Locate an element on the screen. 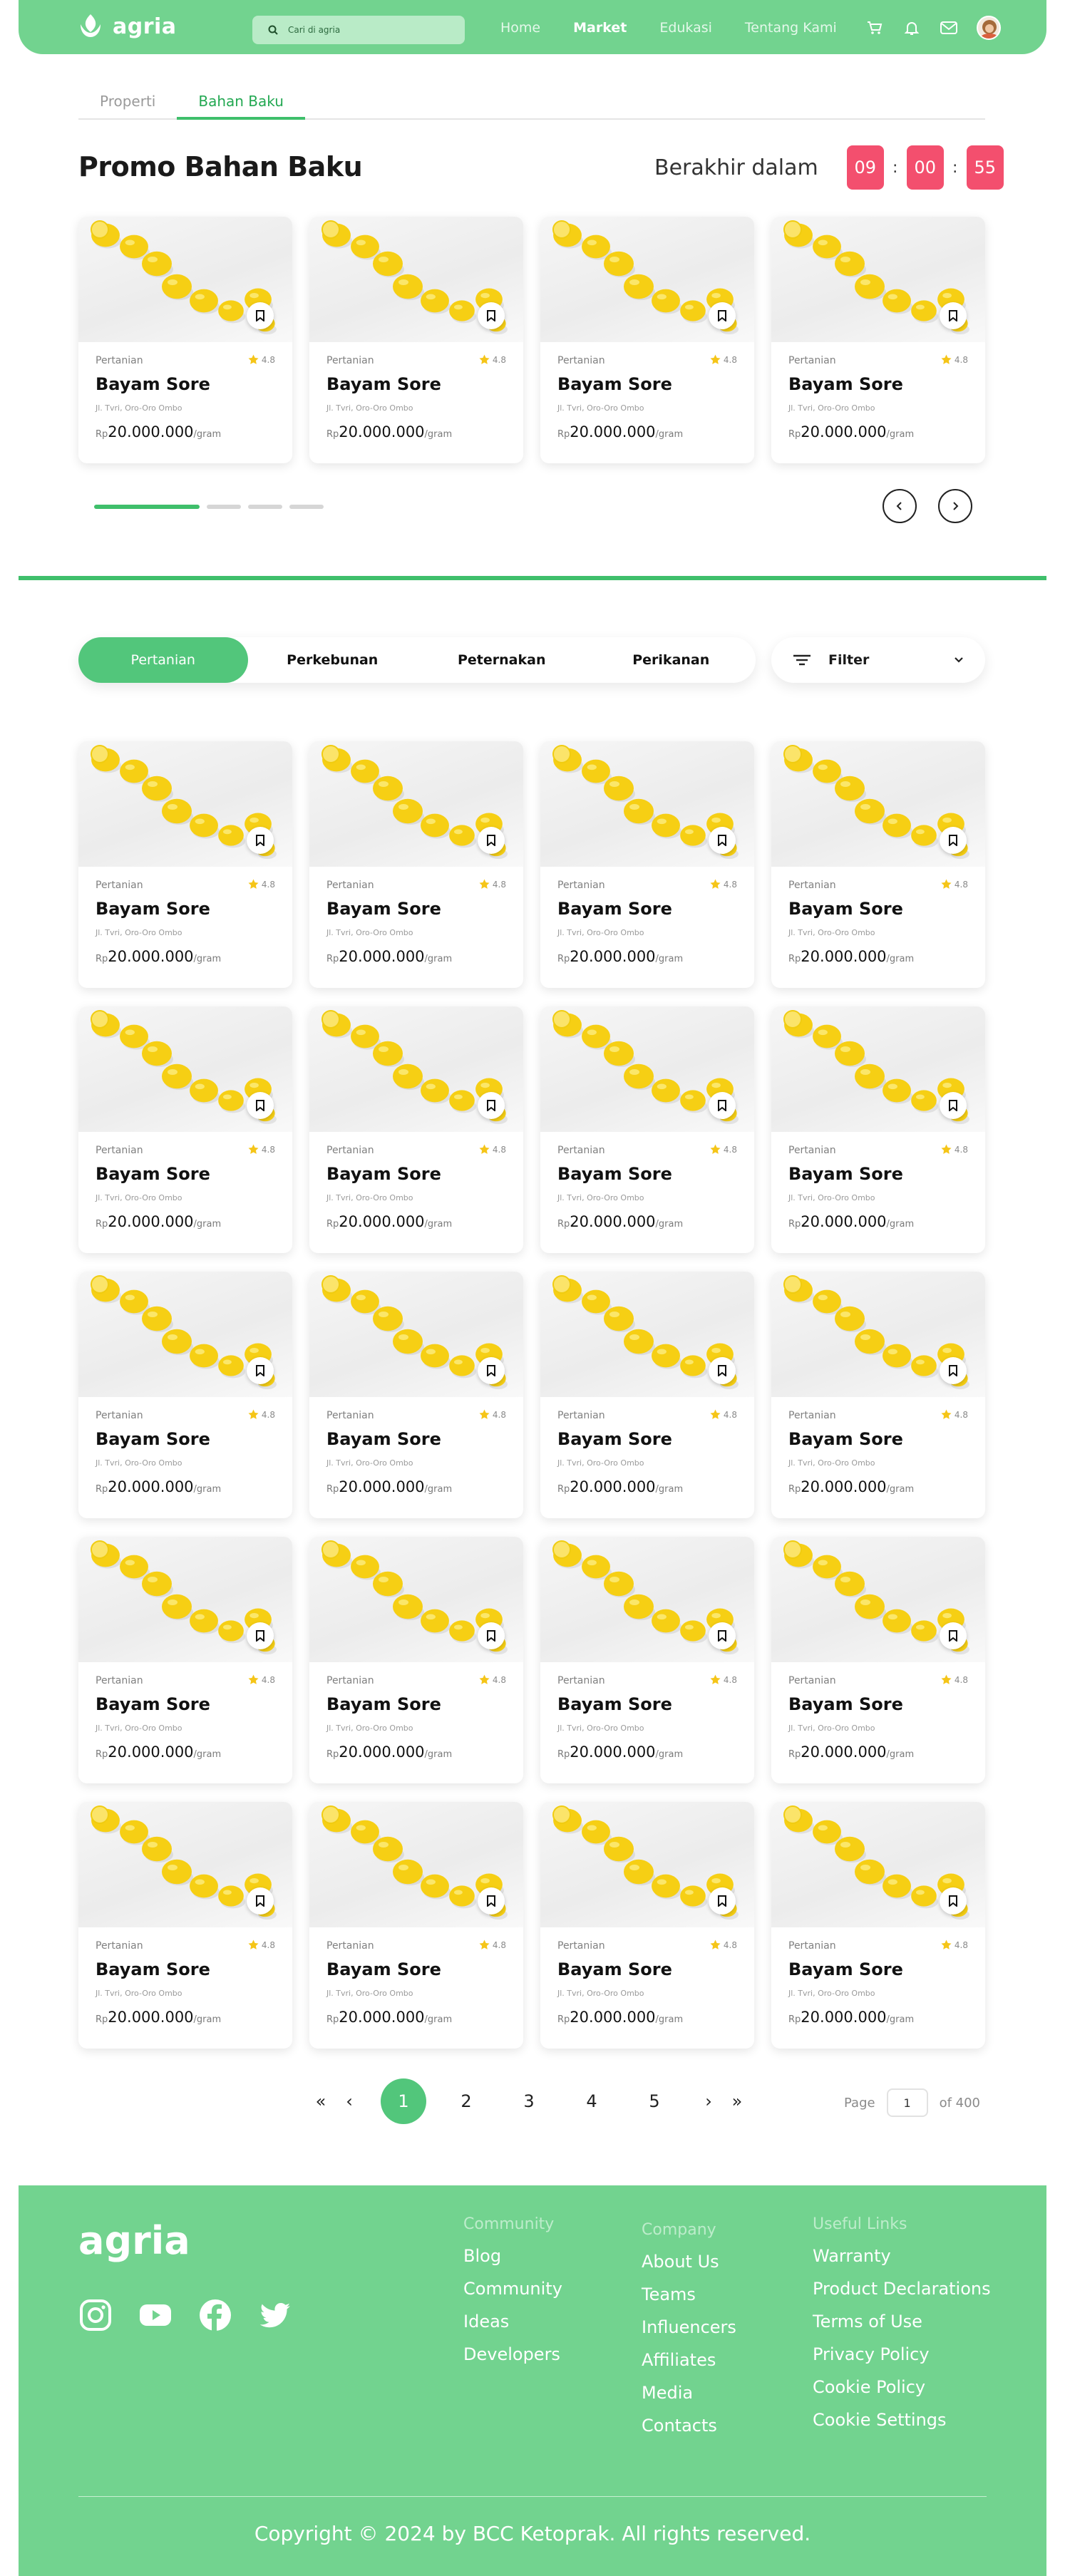 The height and width of the screenshot is (2576, 1065). search-bar is located at coordinates (358, 30).